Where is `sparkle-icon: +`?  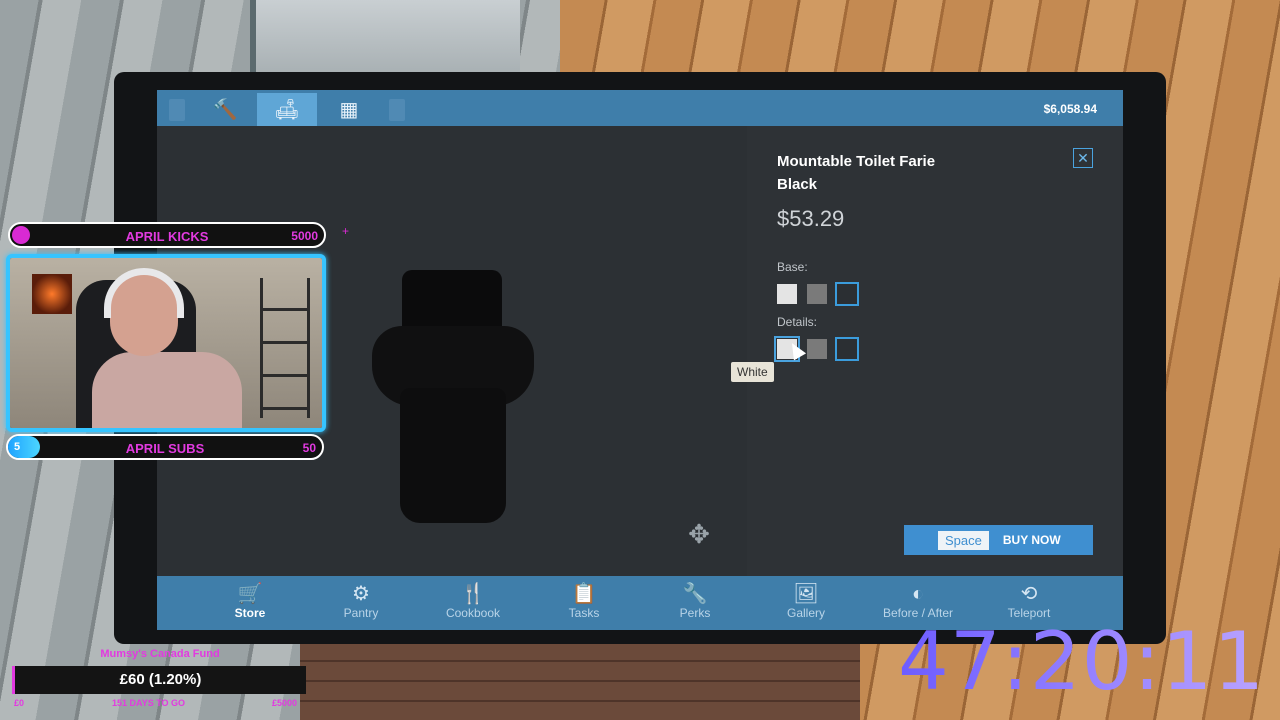 sparkle-icon: + is located at coordinates (346, 231).